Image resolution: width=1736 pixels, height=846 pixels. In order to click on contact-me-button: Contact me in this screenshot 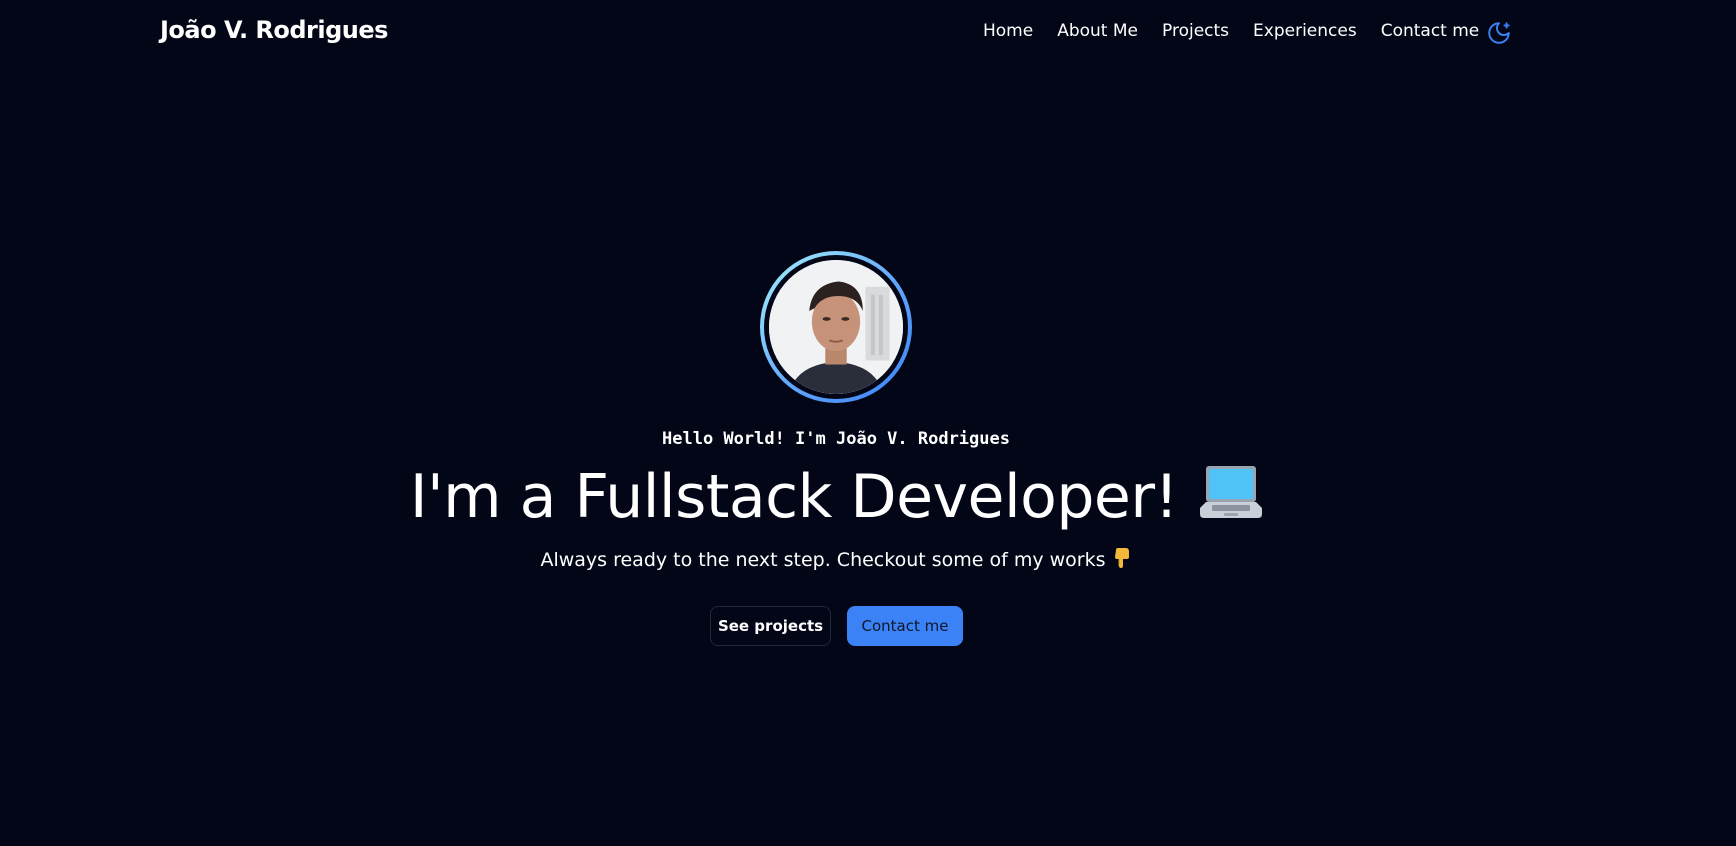, I will do `click(905, 626)`.